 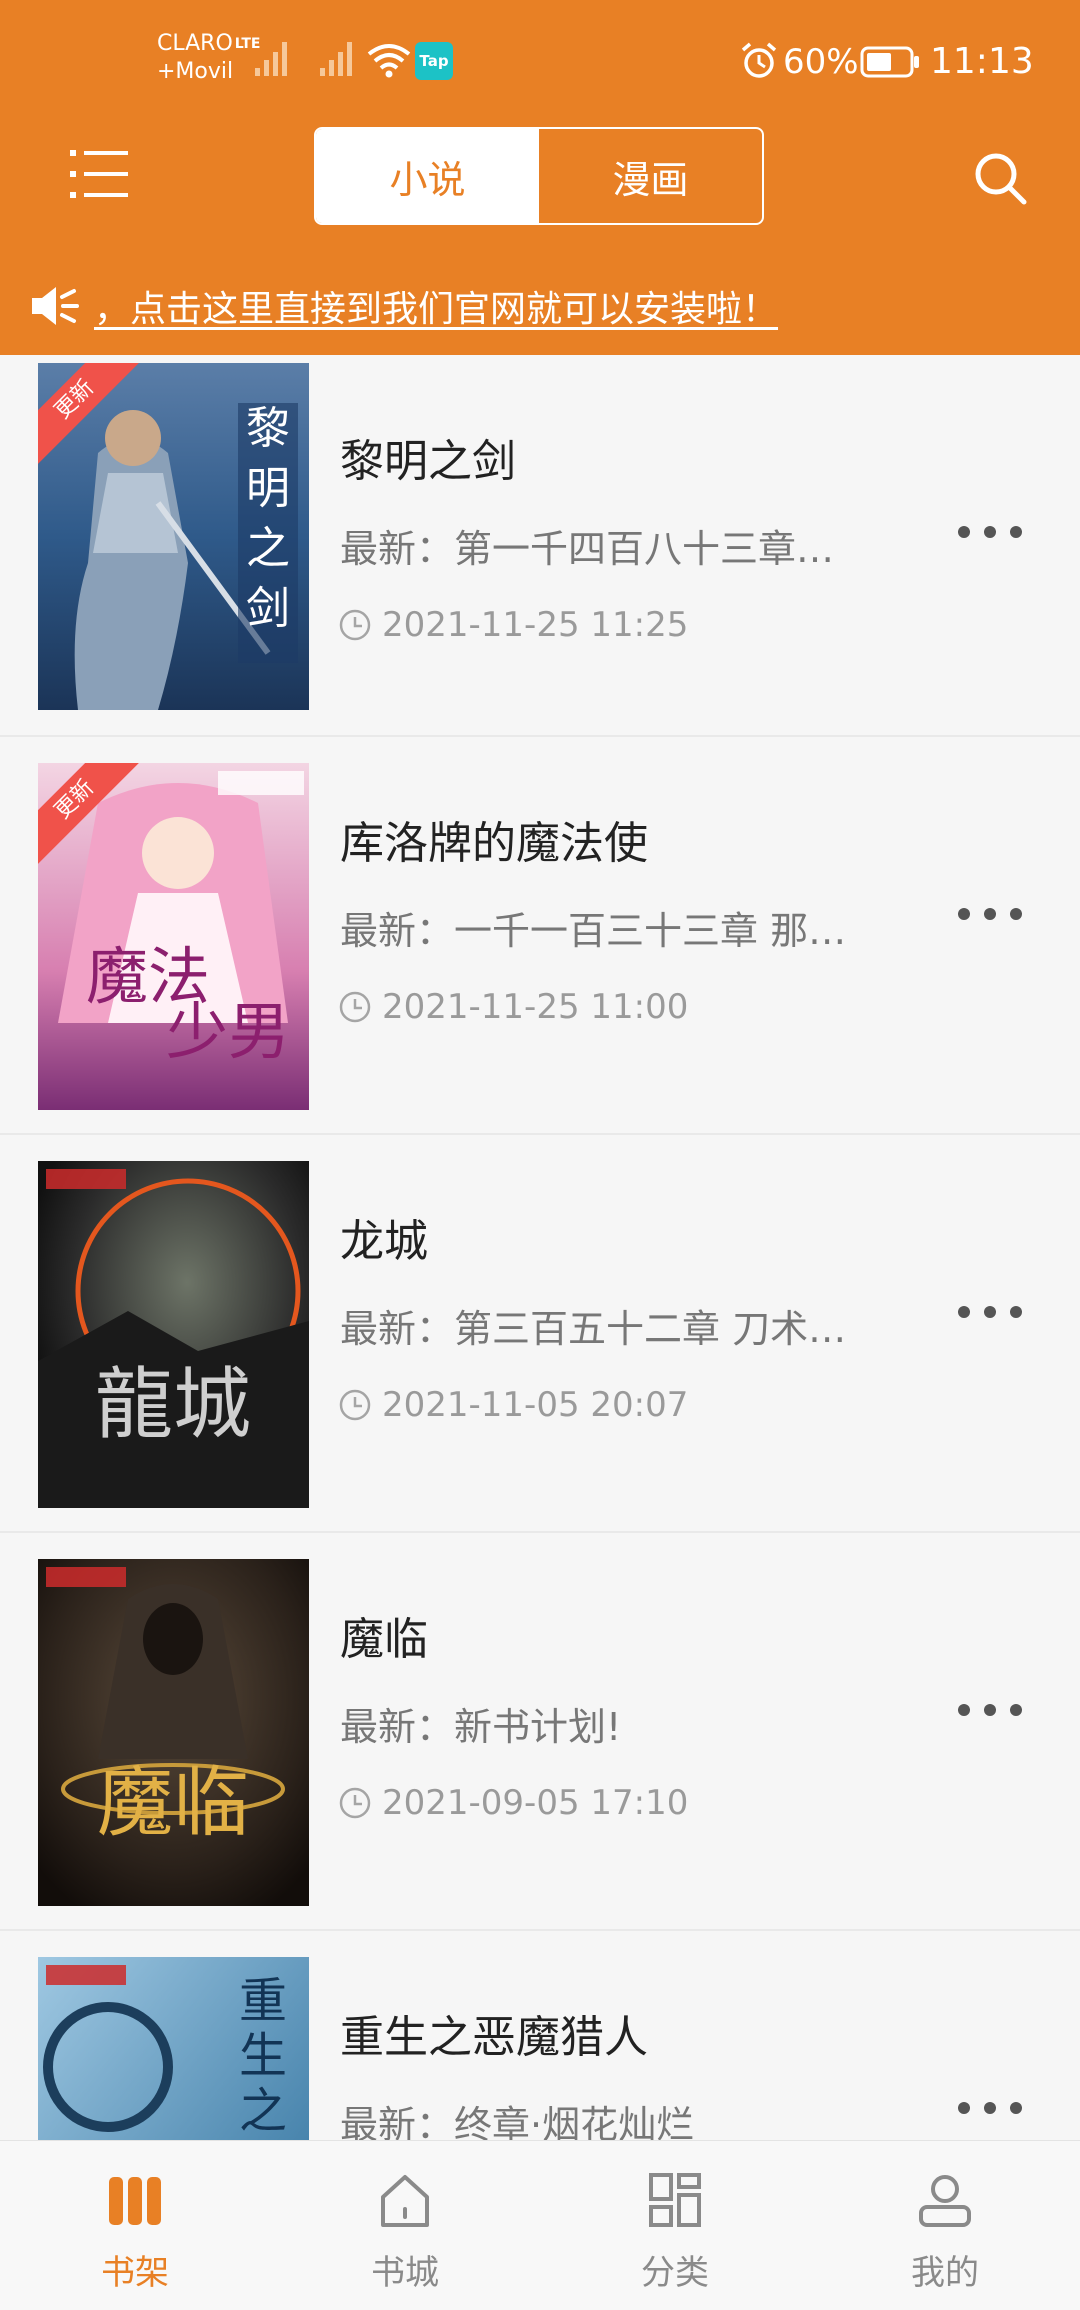 I want to click on carrier-line2: +Movil, so click(x=195, y=71).